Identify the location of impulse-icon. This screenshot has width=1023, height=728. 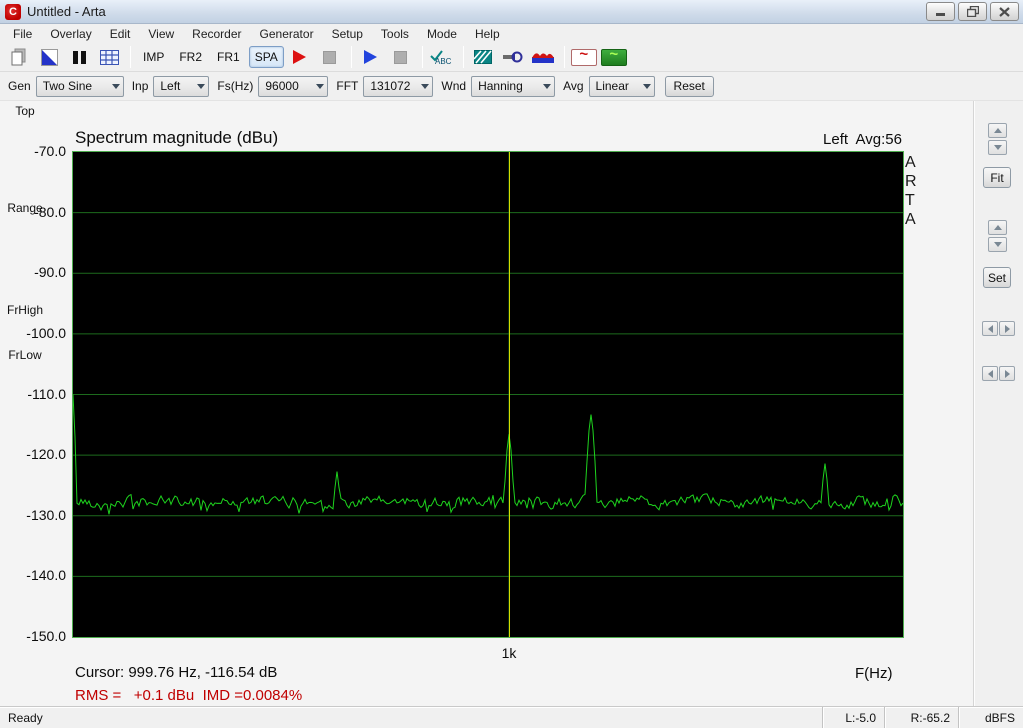
(49, 57).